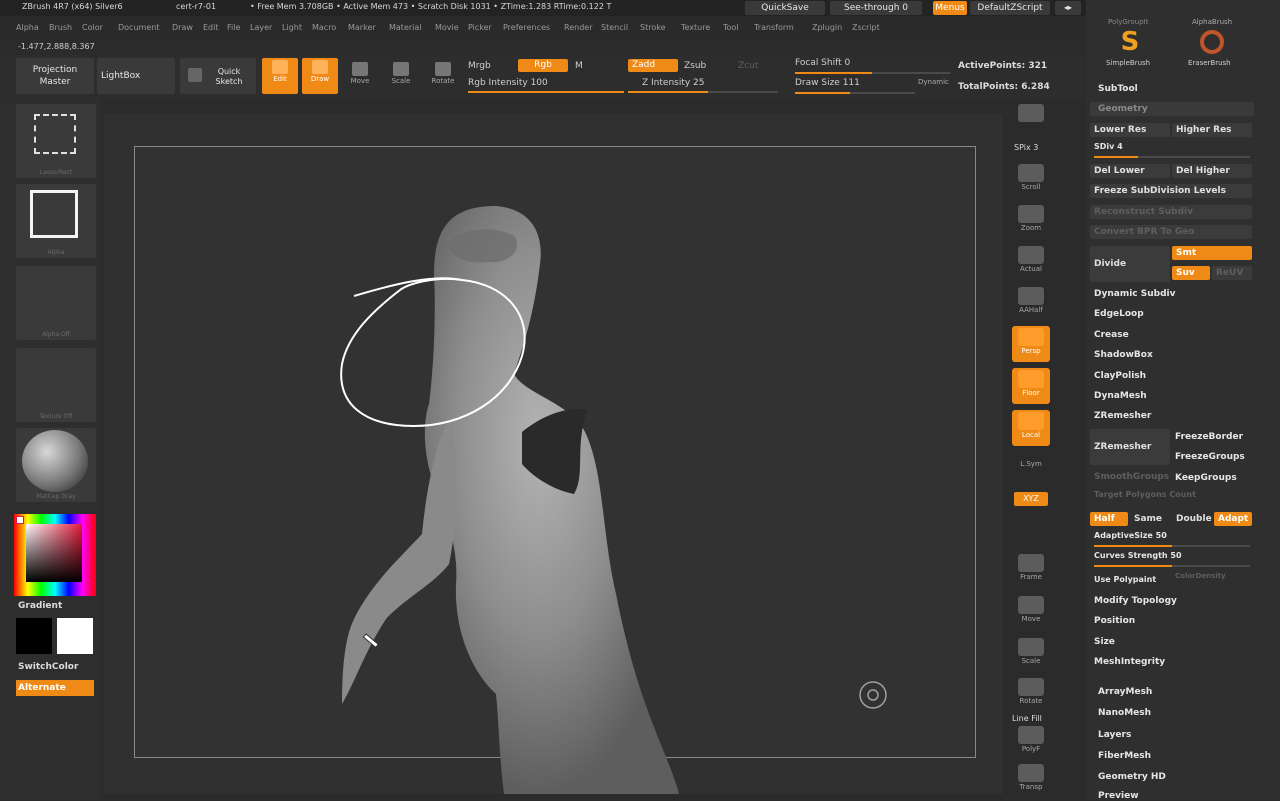 This screenshot has width=1280, height=801. What do you see at coordinates (1031, 612) in the screenshot?
I see `move-view-button: Move` at bounding box center [1031, 612].